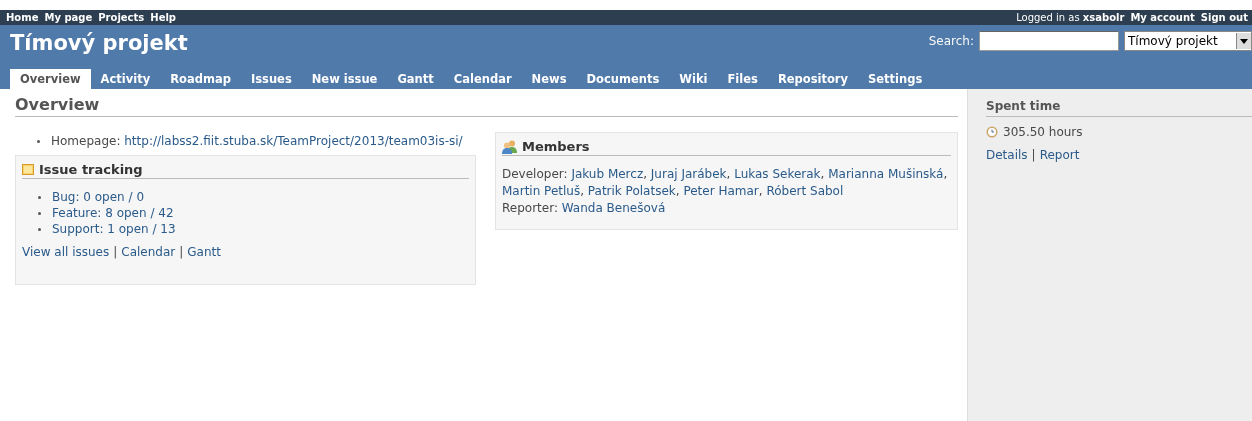 The image size is (1252, 421). What do you see at coordinates (121, 17) in the screenshot?
I see `top-menu-link: Projects` at bounding box center [121, 17].